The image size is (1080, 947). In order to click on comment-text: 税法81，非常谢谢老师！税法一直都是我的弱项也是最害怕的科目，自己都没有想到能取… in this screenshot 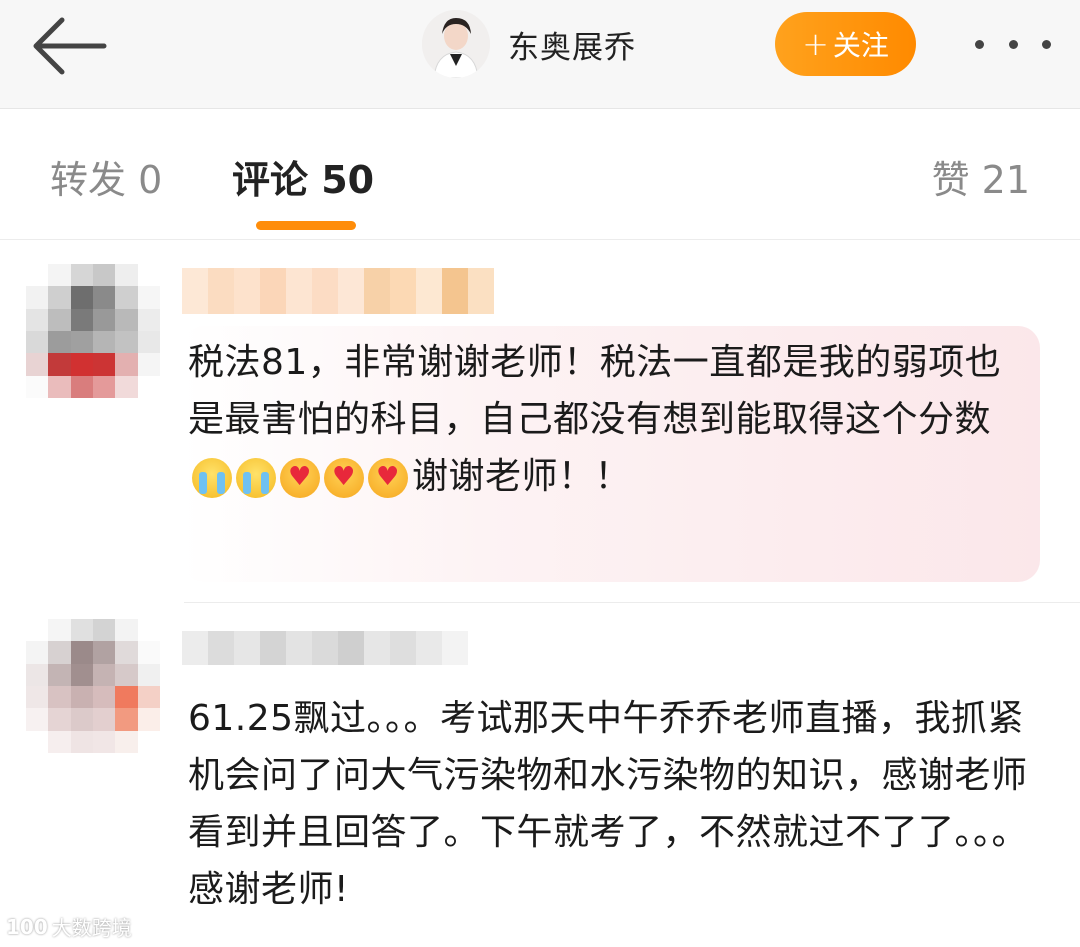, I will do `click(603, 419)`.